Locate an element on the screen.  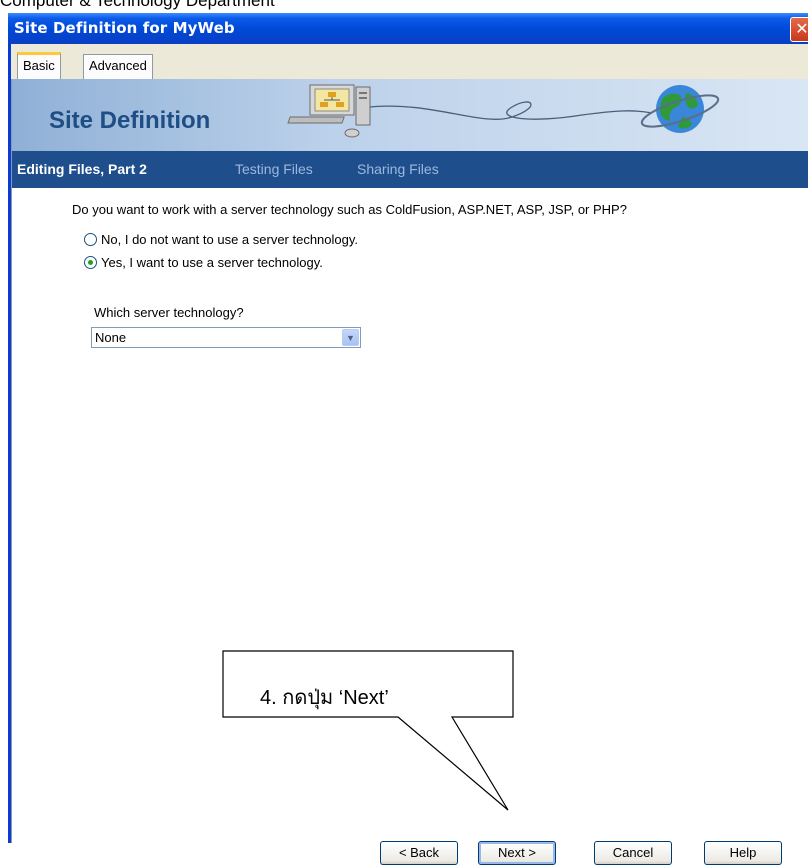
next-button: Next > is located at coordinates (517, 853).